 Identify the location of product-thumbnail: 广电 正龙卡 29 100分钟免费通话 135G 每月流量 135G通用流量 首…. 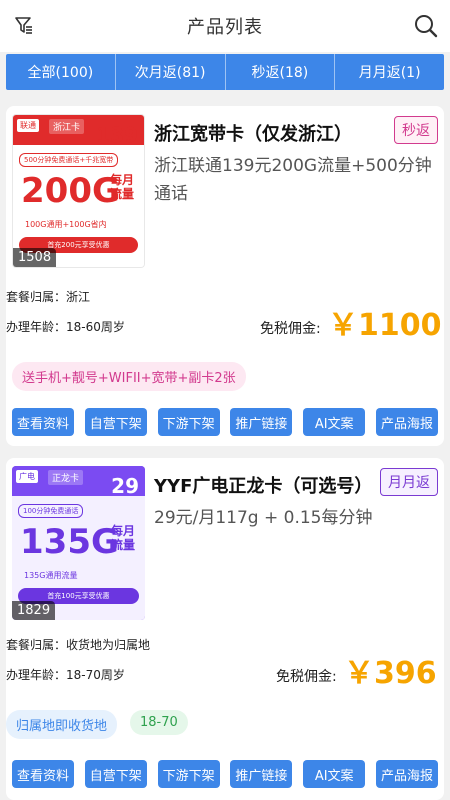
(78, 543).